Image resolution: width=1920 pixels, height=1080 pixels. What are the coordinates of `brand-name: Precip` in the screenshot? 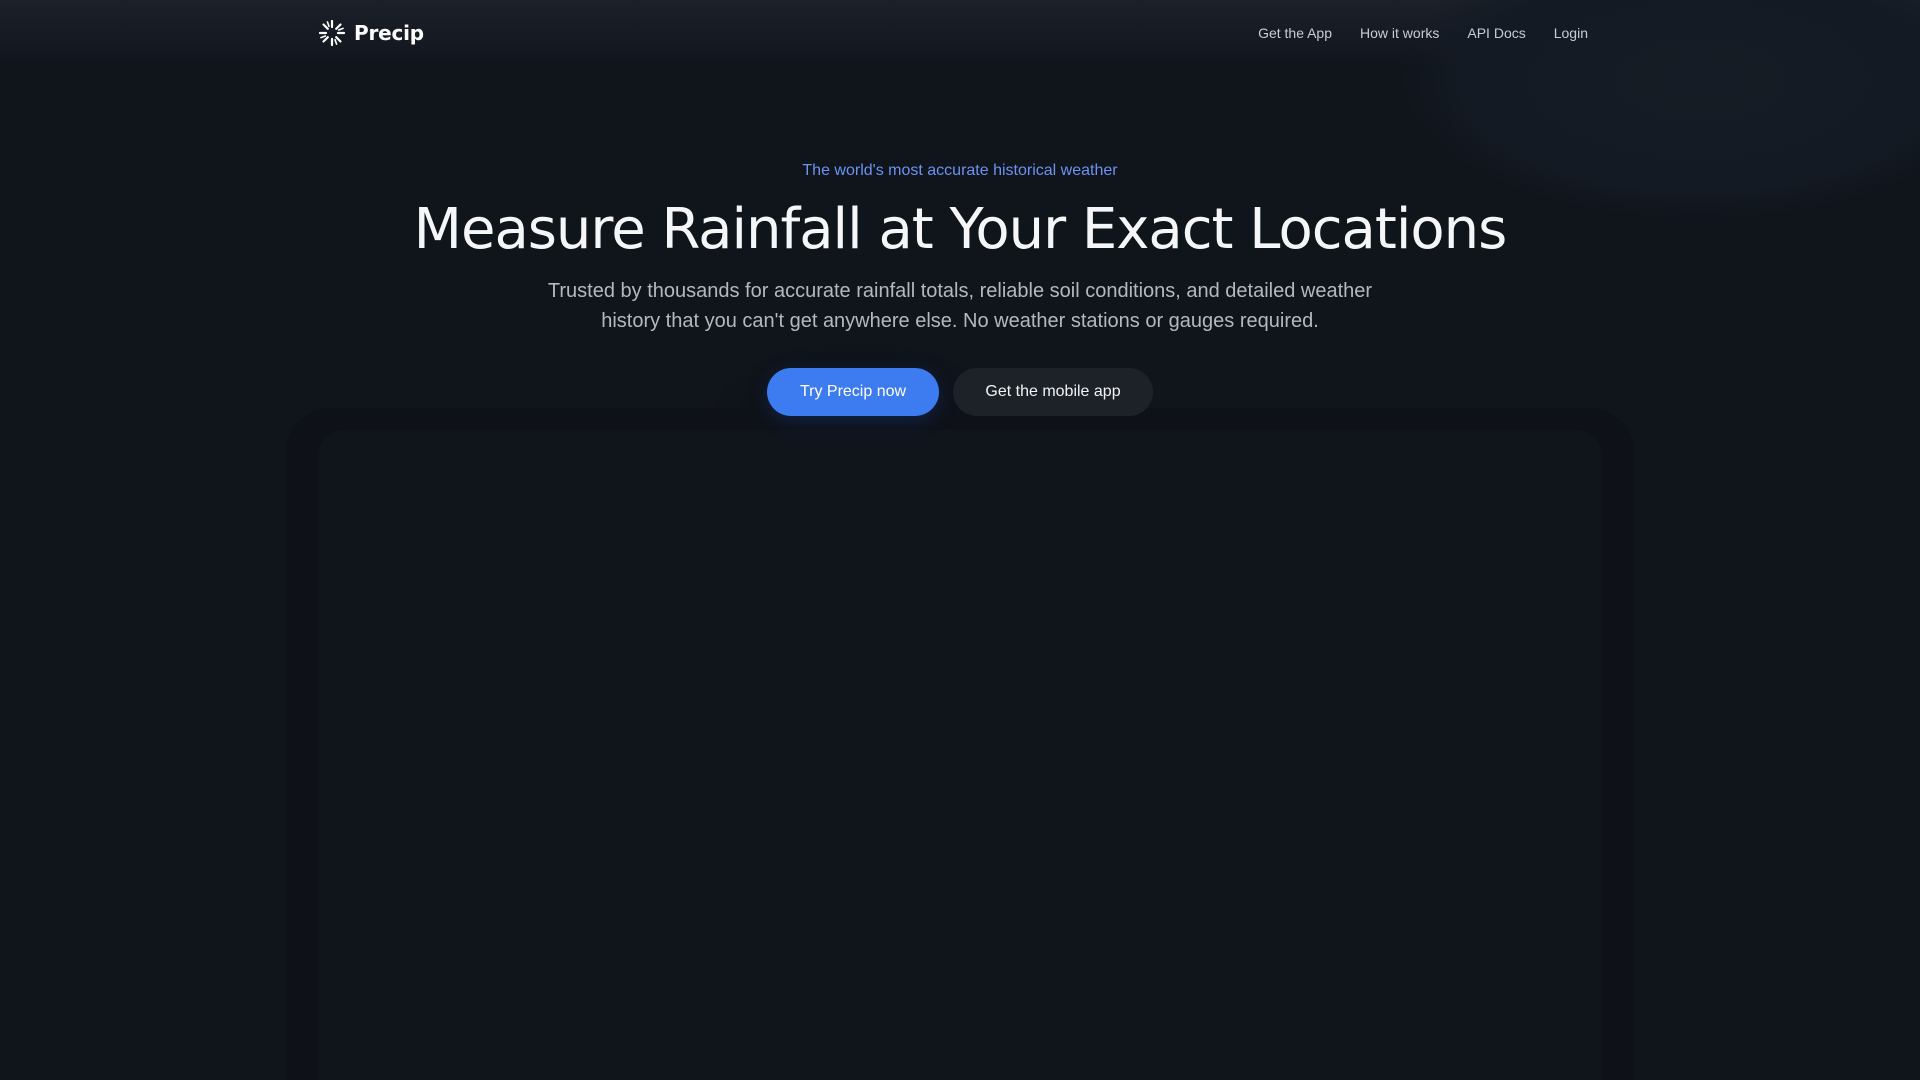 It's located at (389, 33).